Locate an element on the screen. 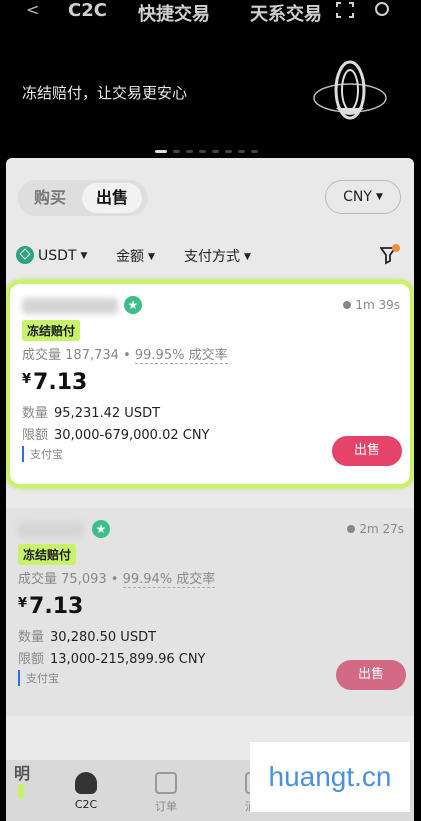 This screenshot has height=821, width=421. currency-select: CNY ▼ is located at coordinates (363, 197).